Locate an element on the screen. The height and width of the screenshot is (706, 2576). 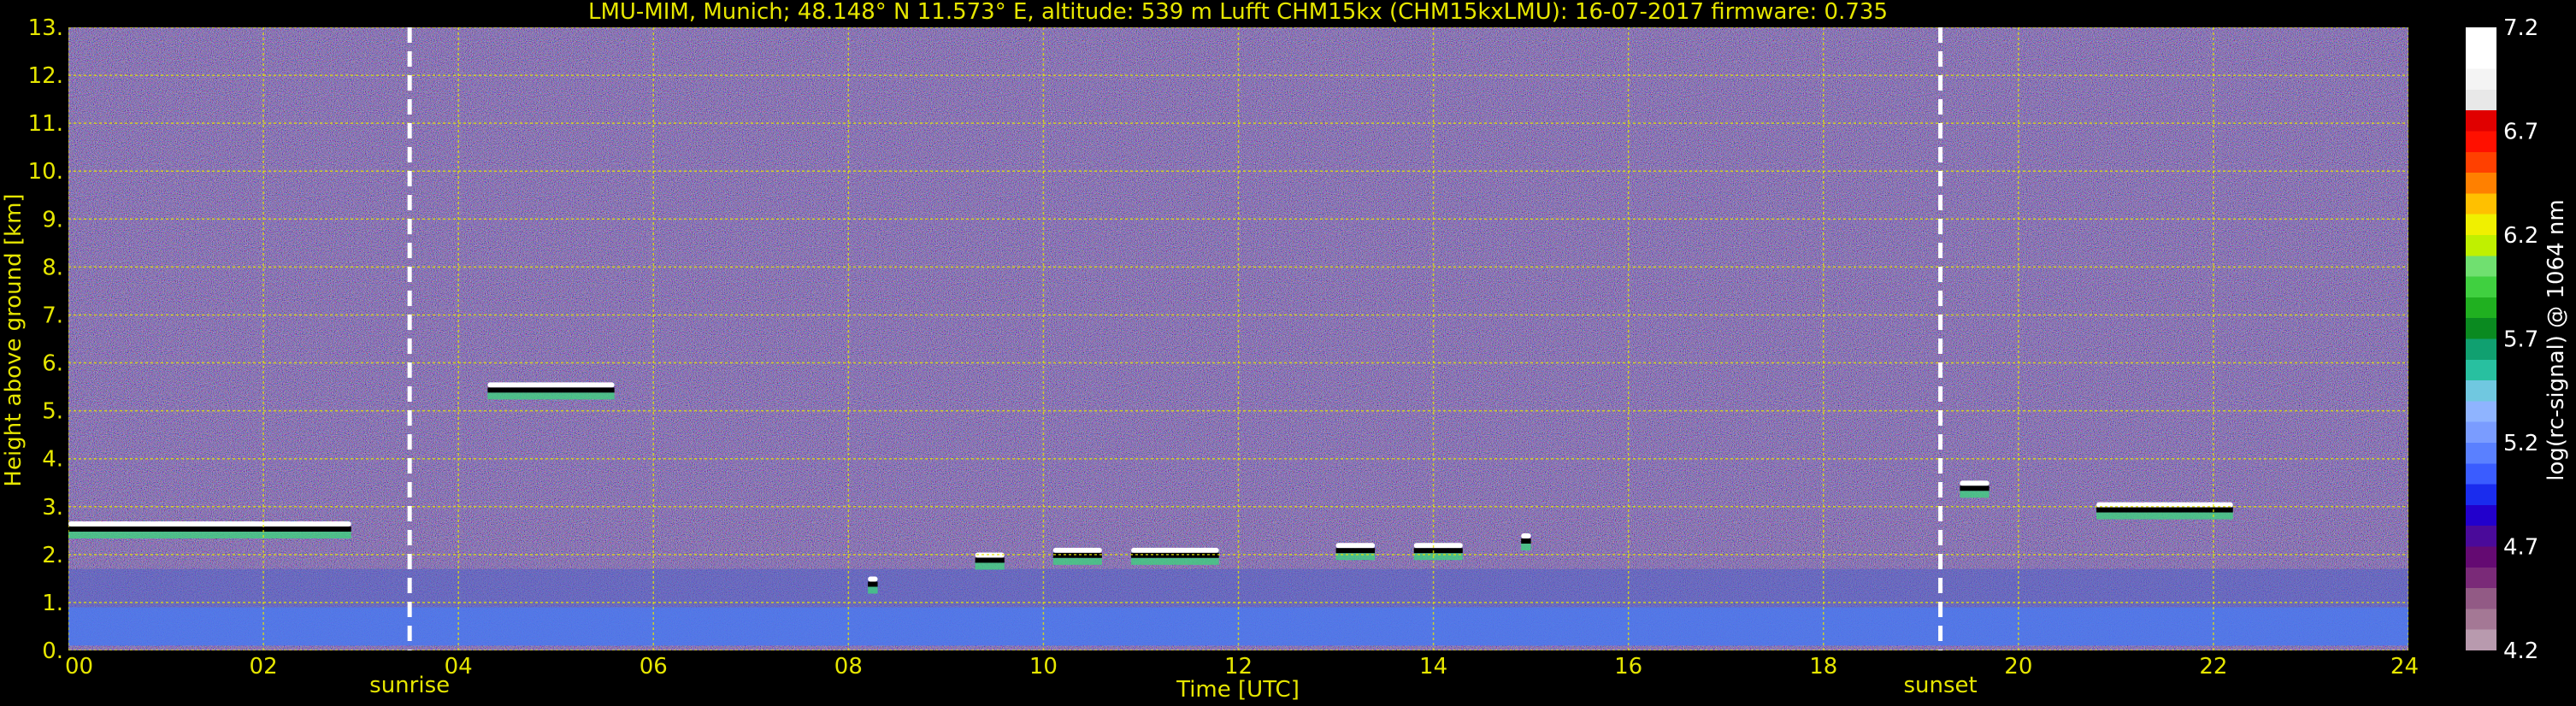
x-tick-08: 08 is located at coordinates (848, 667).